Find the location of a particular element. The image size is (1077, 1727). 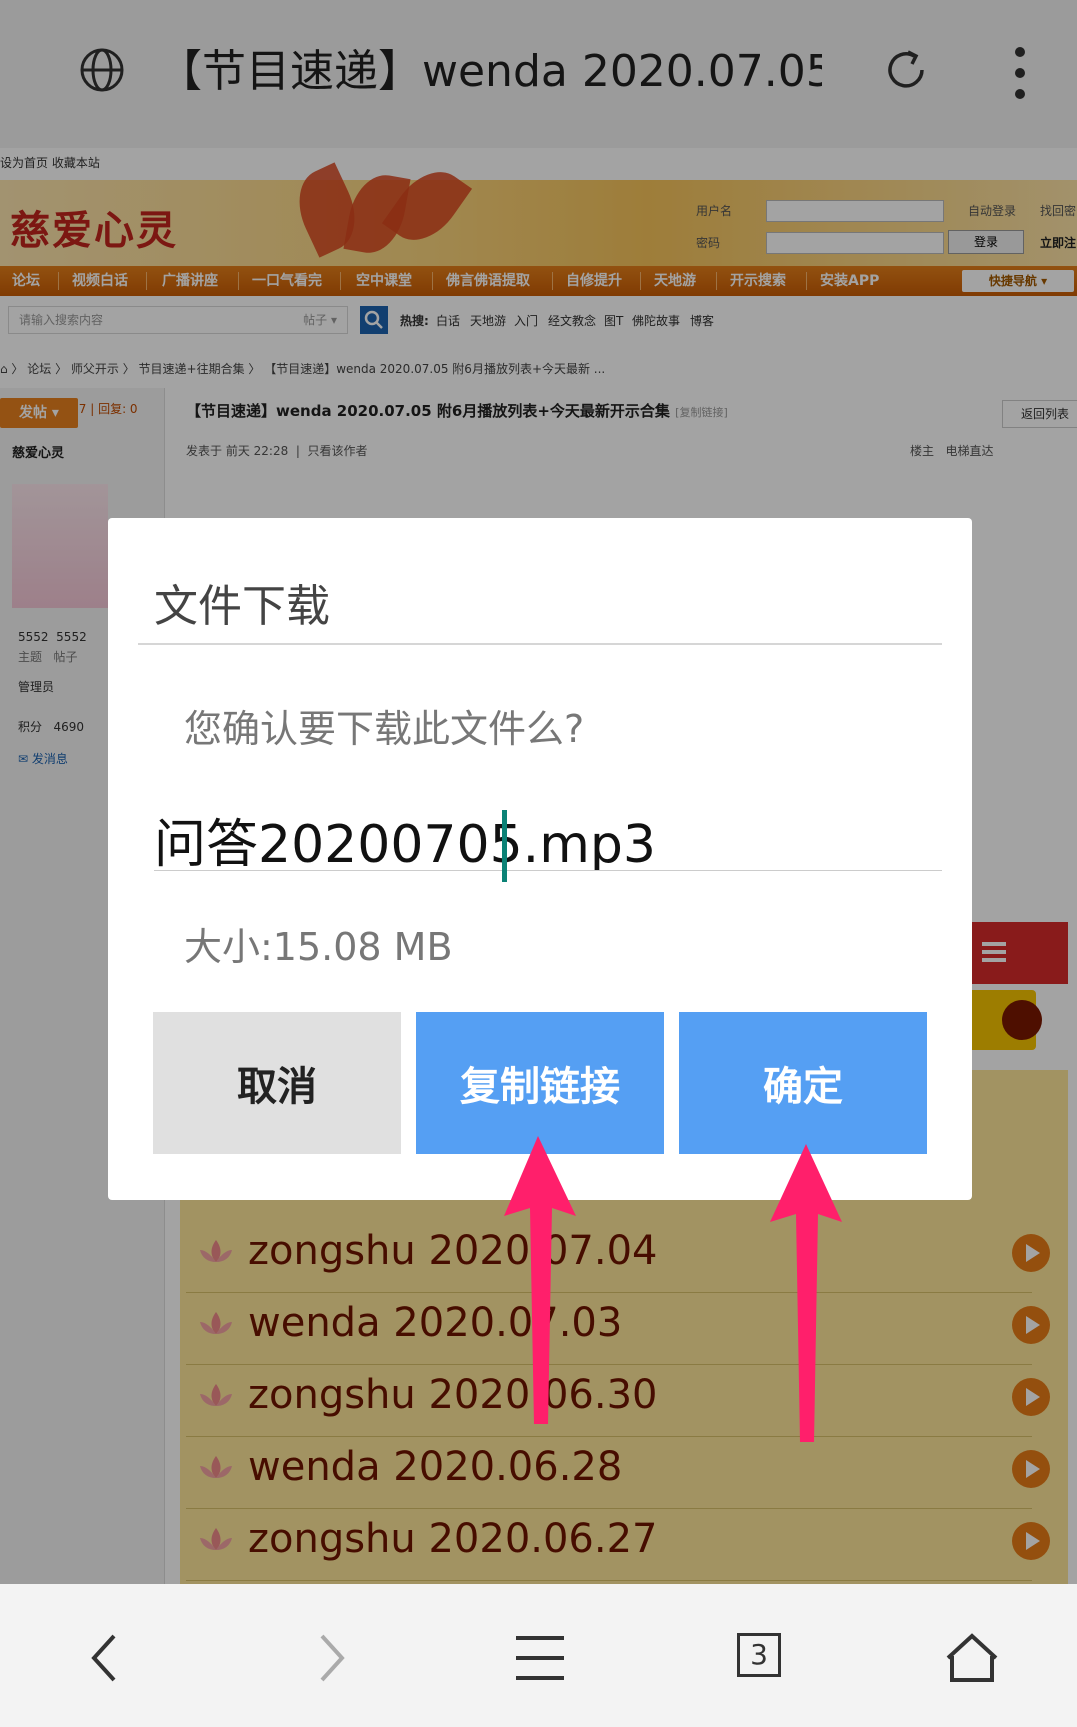

browser-bottom-bar: 3 is located at coordinates (538, 1655).